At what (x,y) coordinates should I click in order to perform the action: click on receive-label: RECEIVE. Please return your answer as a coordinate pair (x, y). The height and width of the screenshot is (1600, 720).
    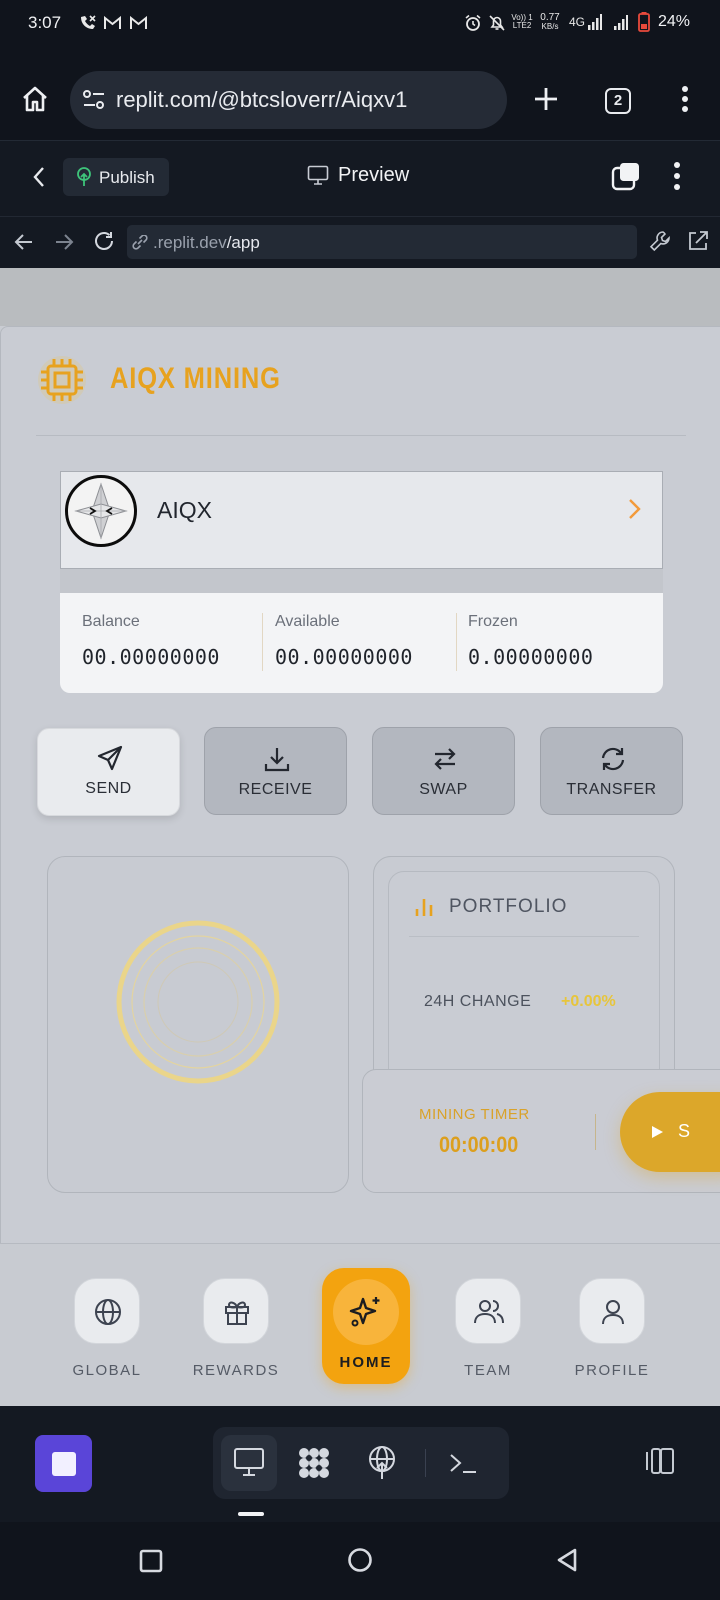
    Looking at the image, I should click on (275, 789).